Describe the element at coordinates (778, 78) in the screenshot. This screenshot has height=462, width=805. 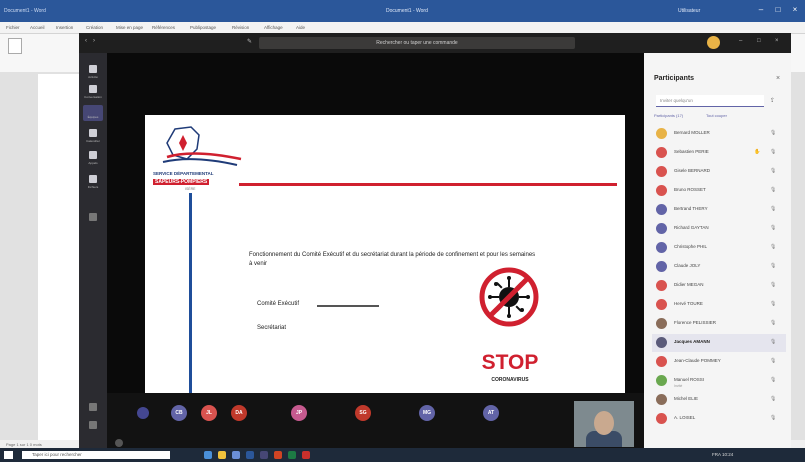
I see `close-panel-icon: ×` at that location.